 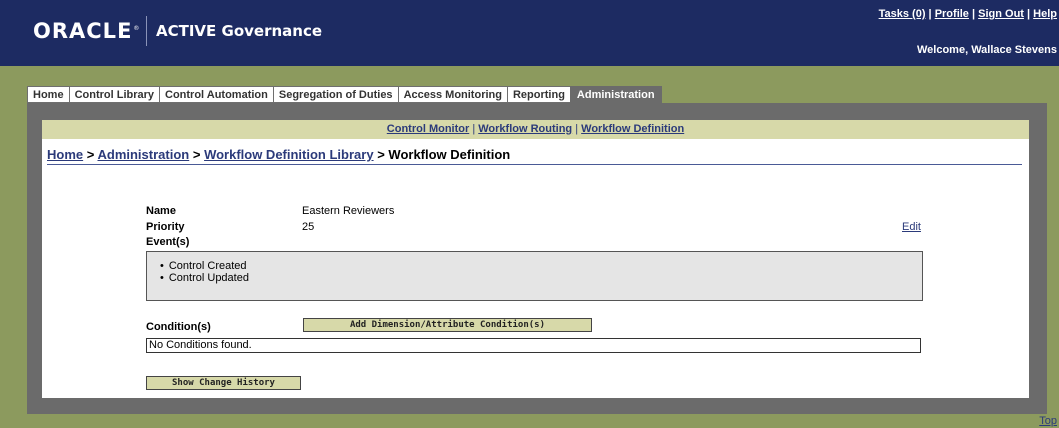 What do you see at coordinates (902, 14) in the screenshot?
I see `tasks-link: Tasks (0)` at bounding box center [902, 14].